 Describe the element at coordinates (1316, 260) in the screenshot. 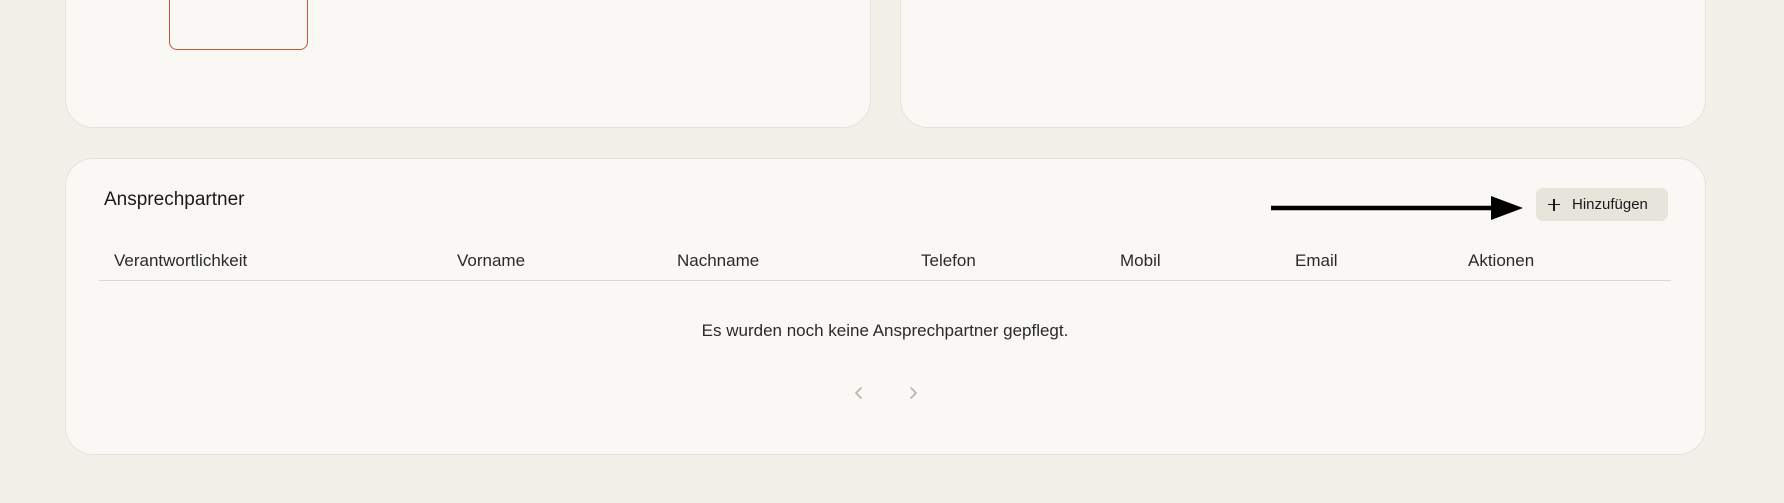

I see `column-header-email: Email` at that location.